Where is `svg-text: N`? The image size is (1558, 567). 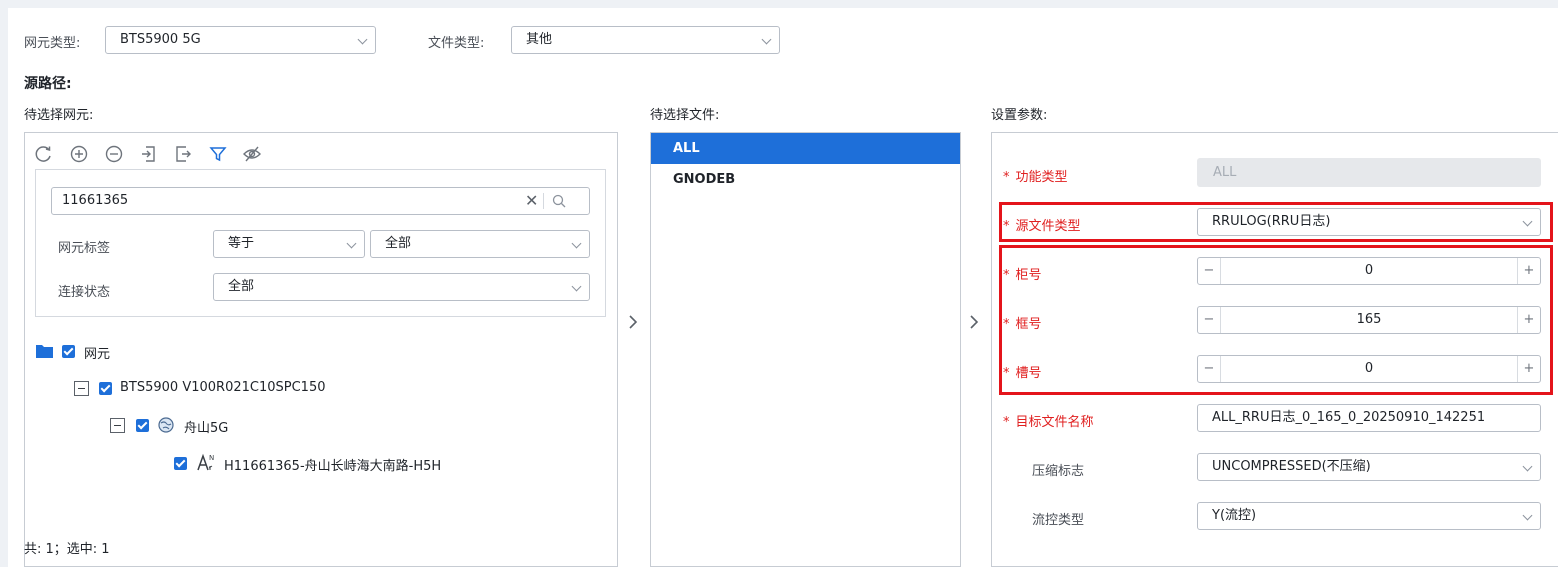
svg-text: N is located at coordinates (211, 458).